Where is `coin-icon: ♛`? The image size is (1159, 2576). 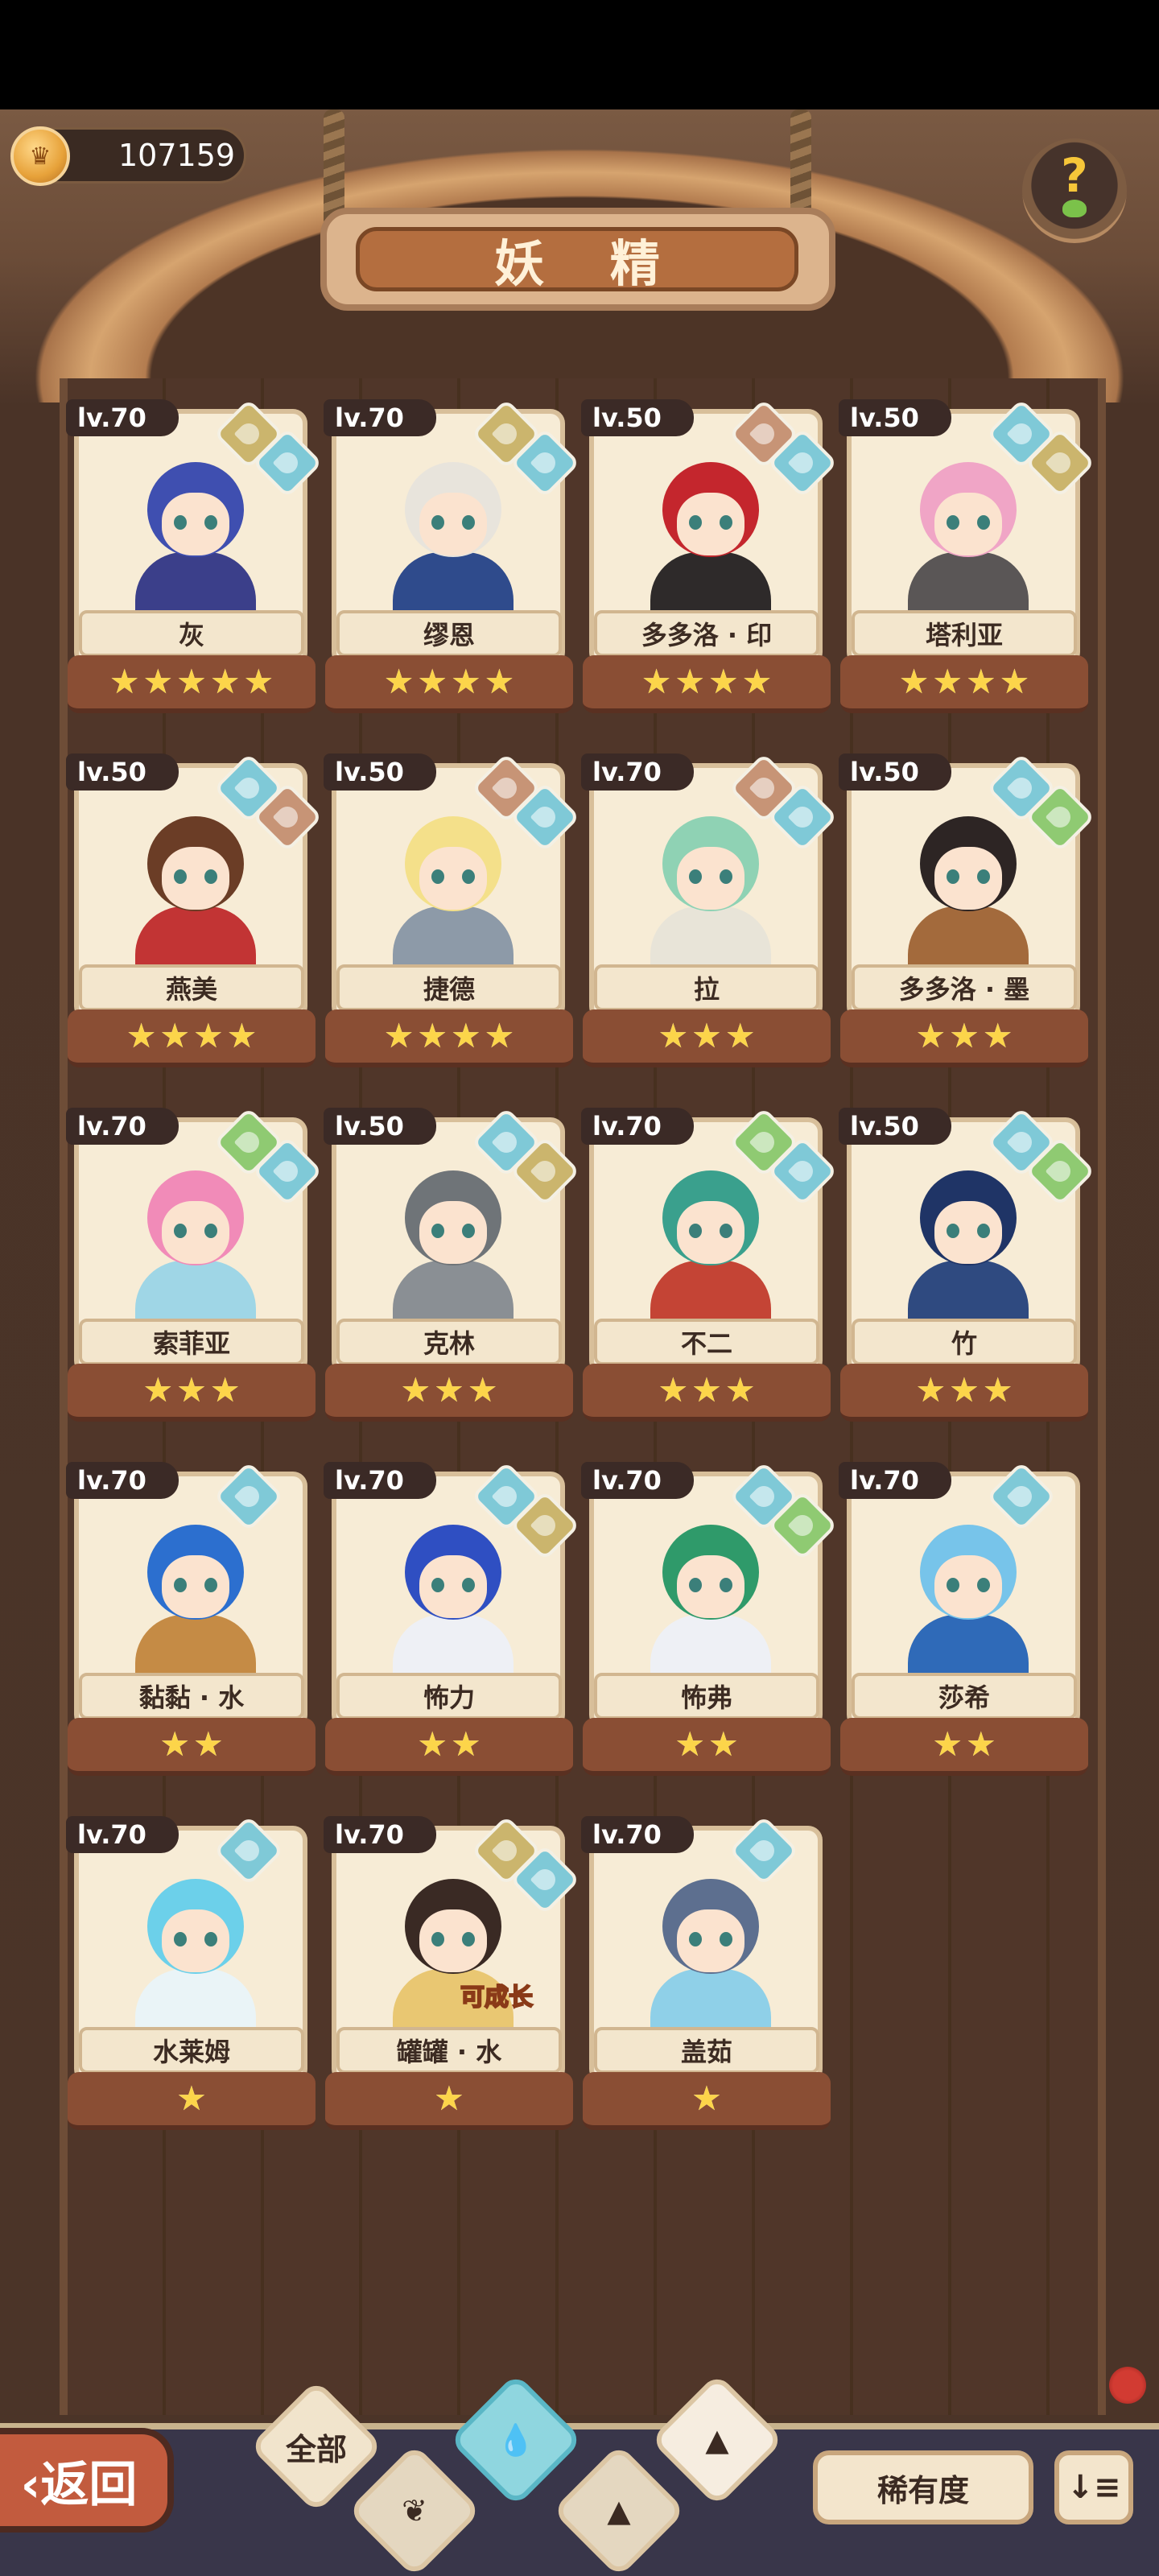 coin-icon: ♛ is located at coordinates (40, 156).